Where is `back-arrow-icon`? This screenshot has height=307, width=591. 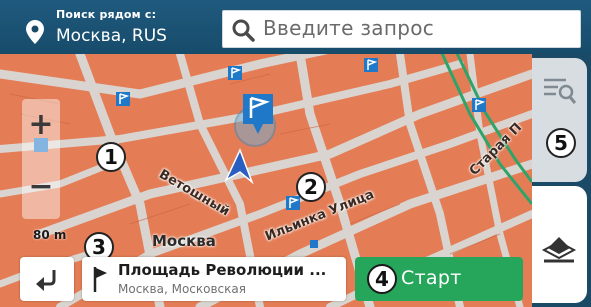
back-arrow-icon is located at coordinates (46, 280).